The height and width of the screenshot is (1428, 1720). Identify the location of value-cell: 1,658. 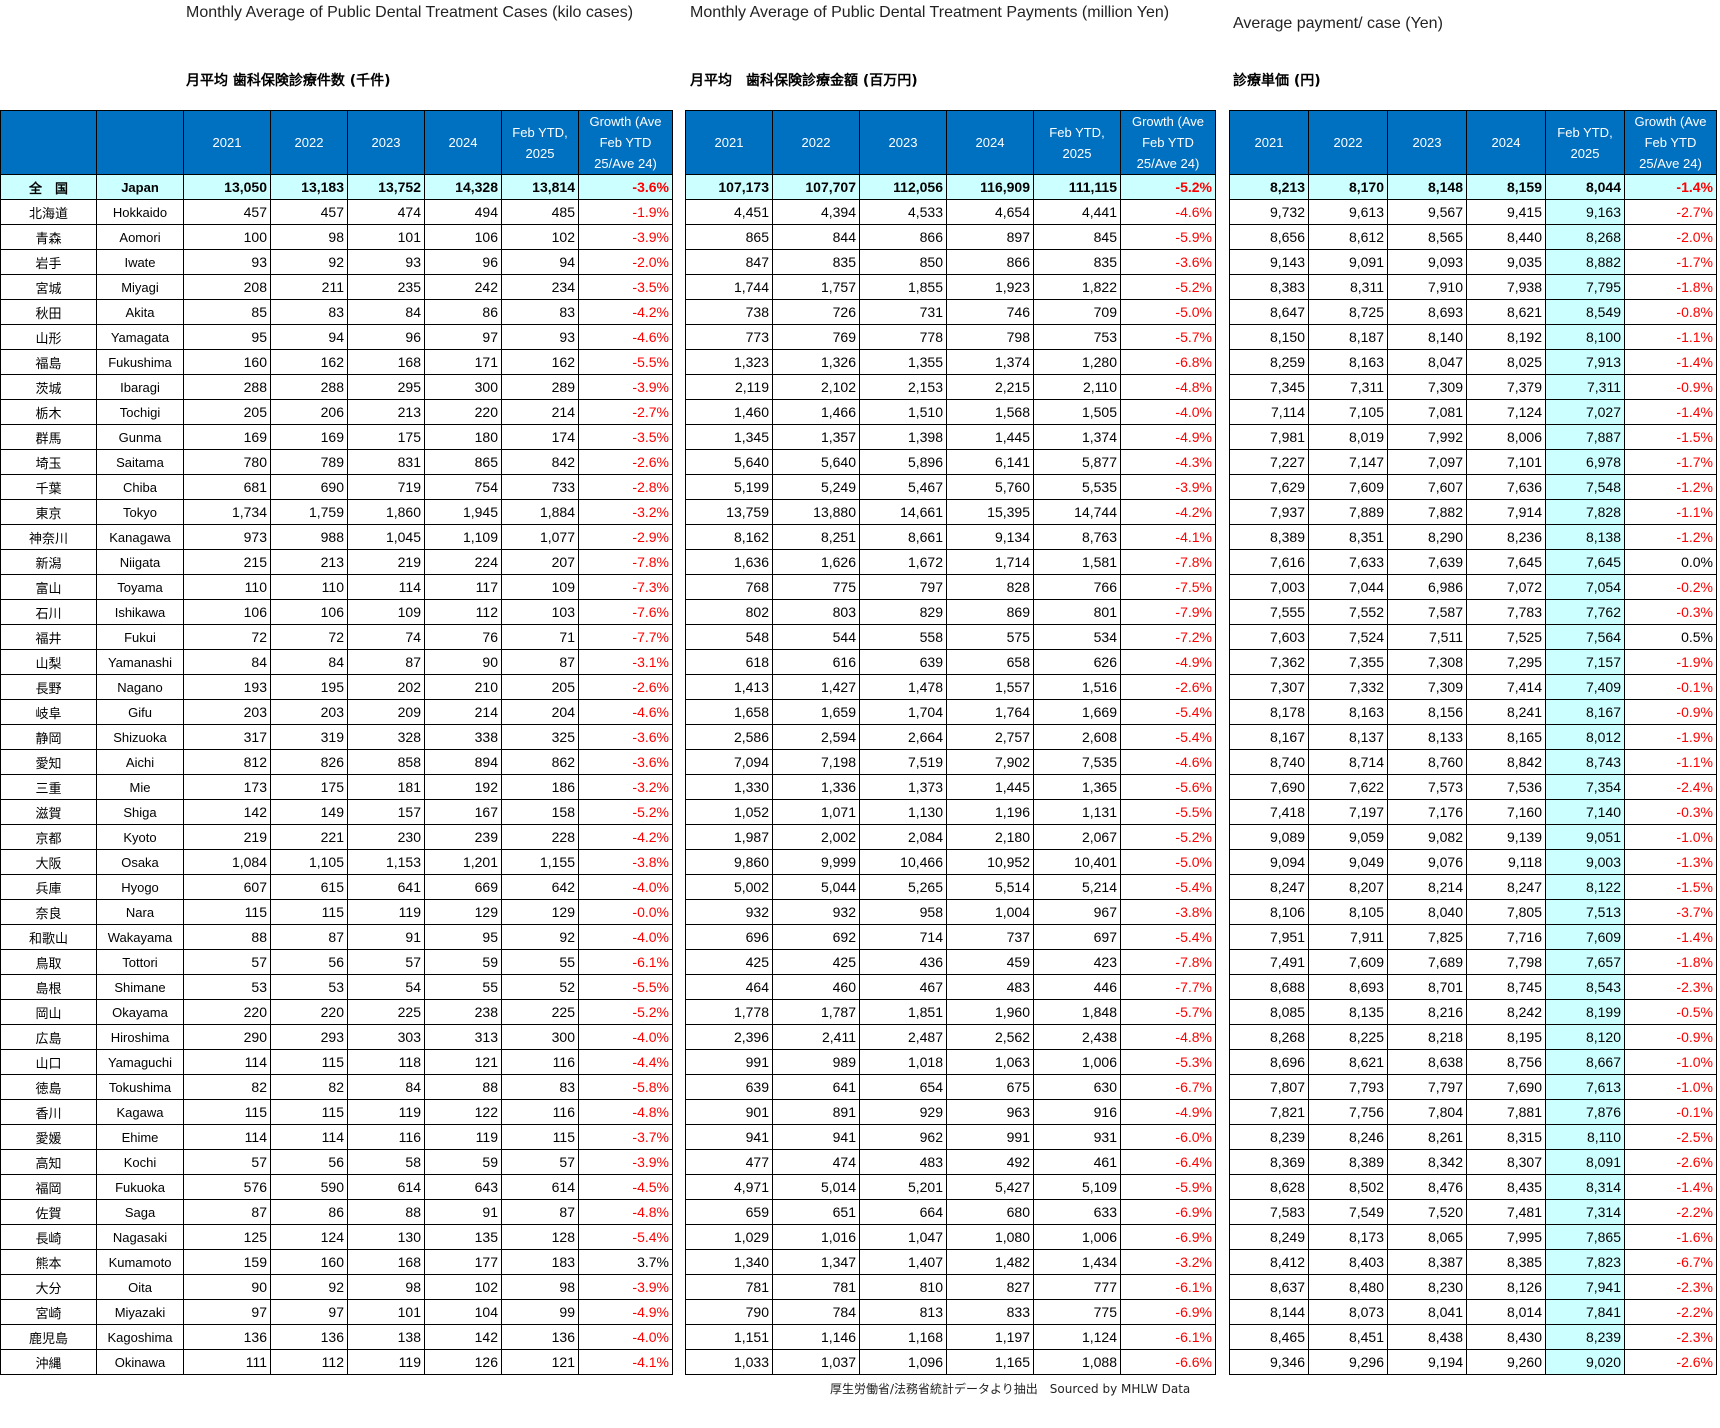
(729, 712).